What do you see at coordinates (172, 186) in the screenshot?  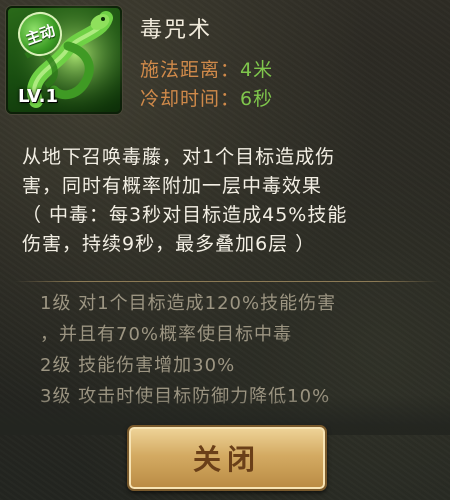 I see `description-line: 害，同时有概率附加一层中毒效果` at bounding box center [172, 186].